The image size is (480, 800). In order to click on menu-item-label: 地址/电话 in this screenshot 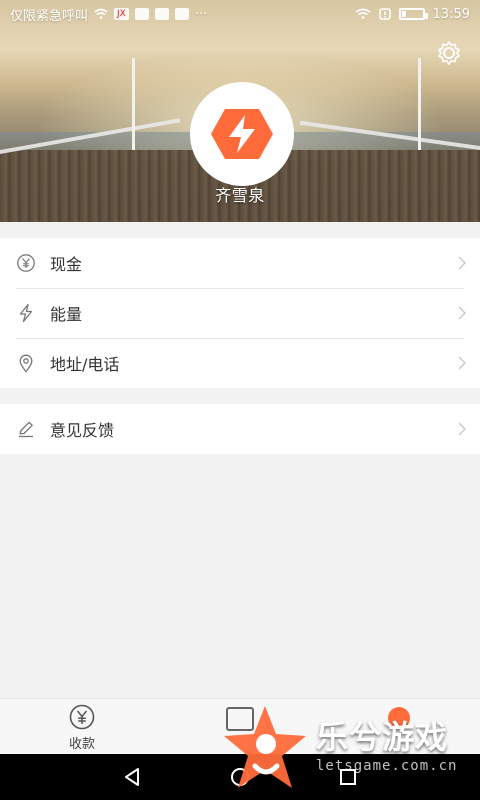, I will do `click(85, 364)`.